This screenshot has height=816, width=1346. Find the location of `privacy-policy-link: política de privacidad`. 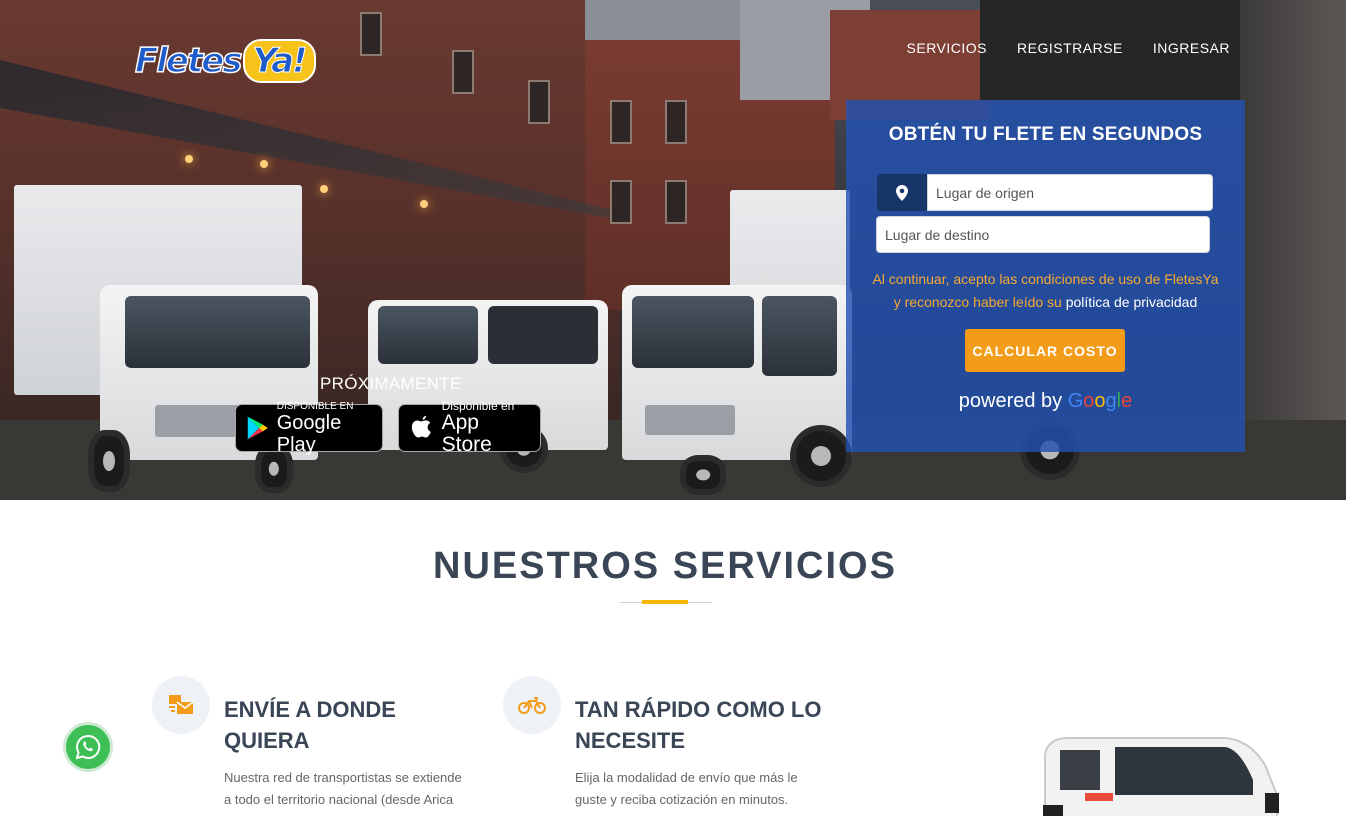

privacy-policy-link: política de privacidad is located at coordinates (1132, 302).